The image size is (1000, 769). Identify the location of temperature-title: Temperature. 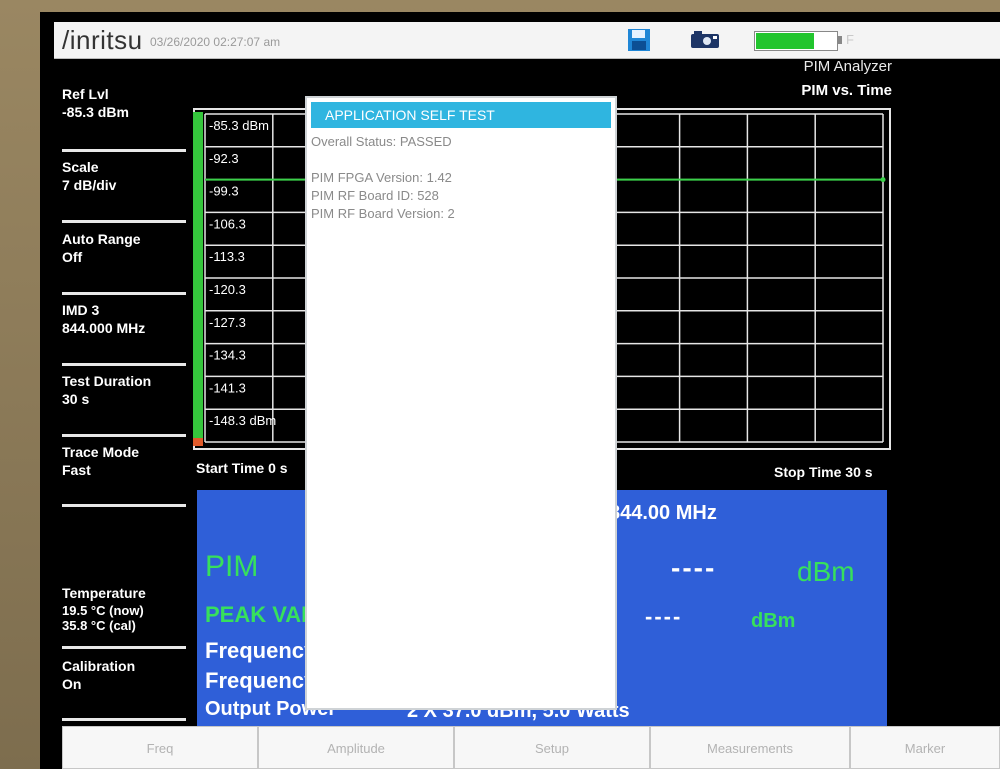
(104, 593).